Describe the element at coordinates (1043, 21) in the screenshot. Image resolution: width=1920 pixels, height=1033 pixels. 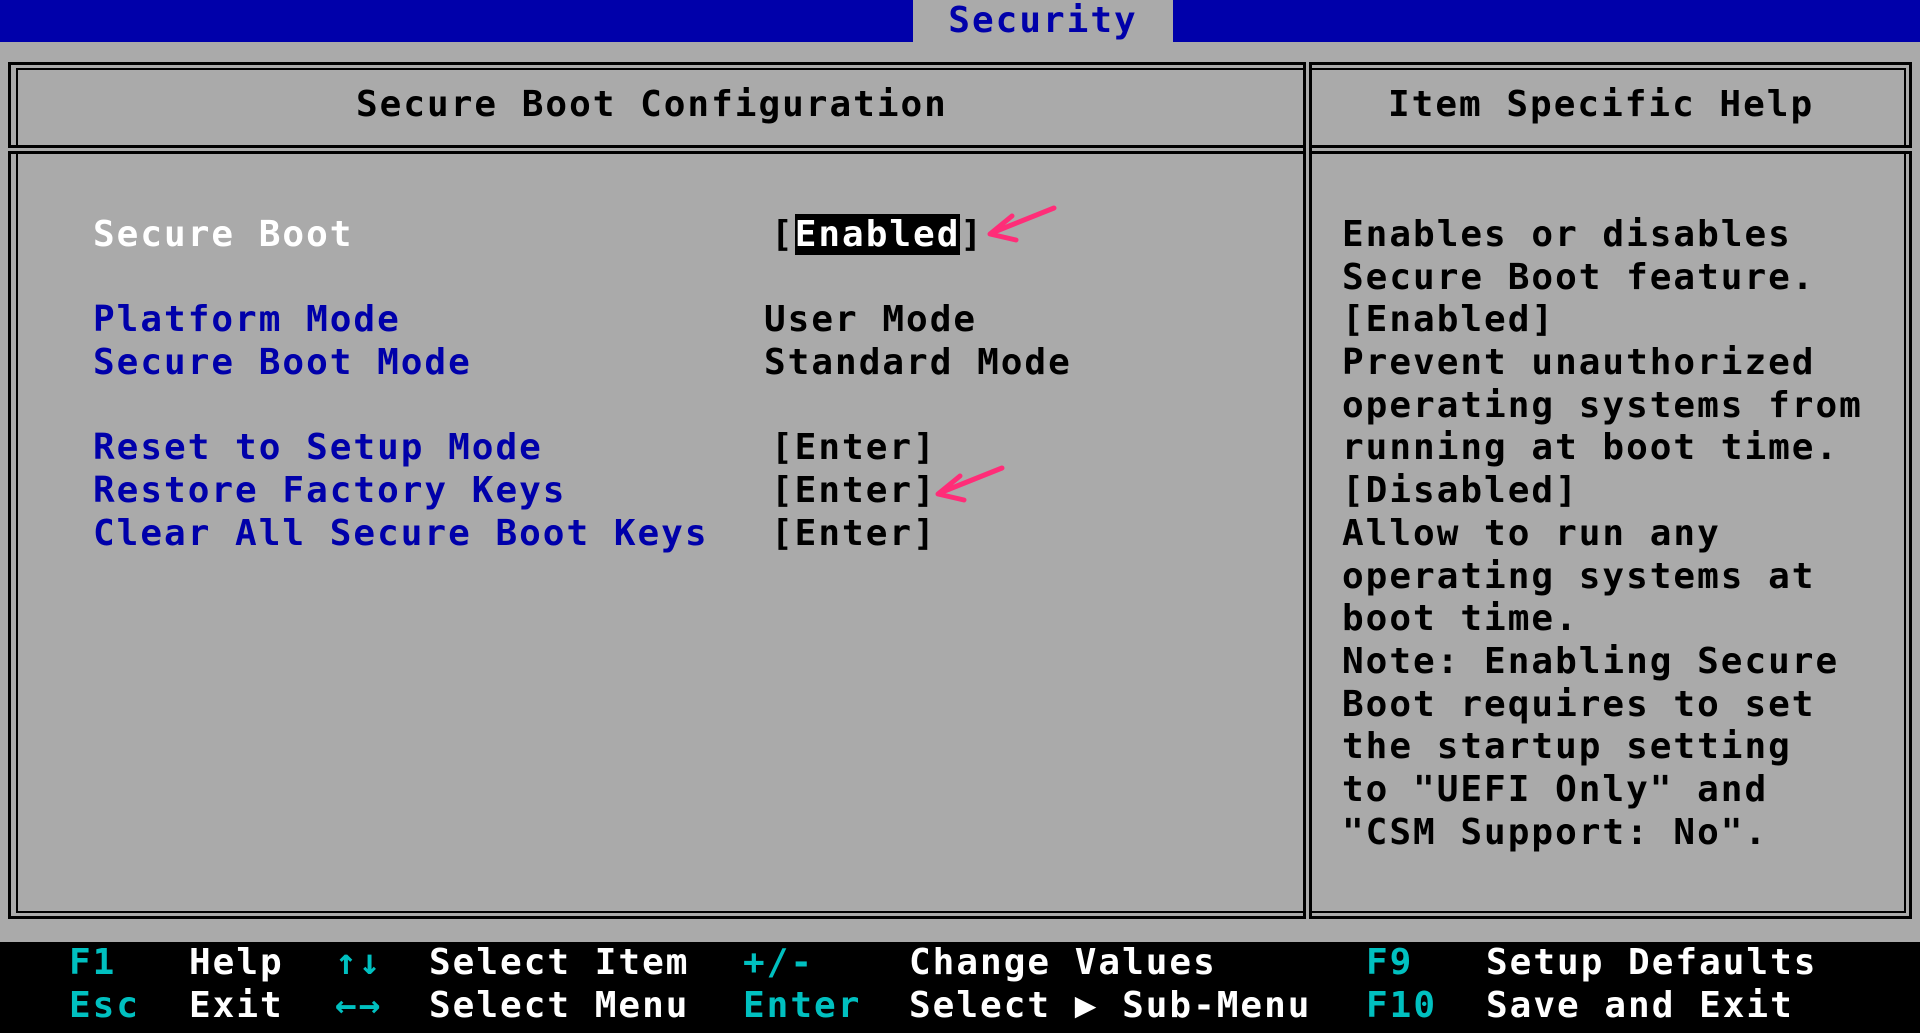
I see `tab-security: Security` at that location.